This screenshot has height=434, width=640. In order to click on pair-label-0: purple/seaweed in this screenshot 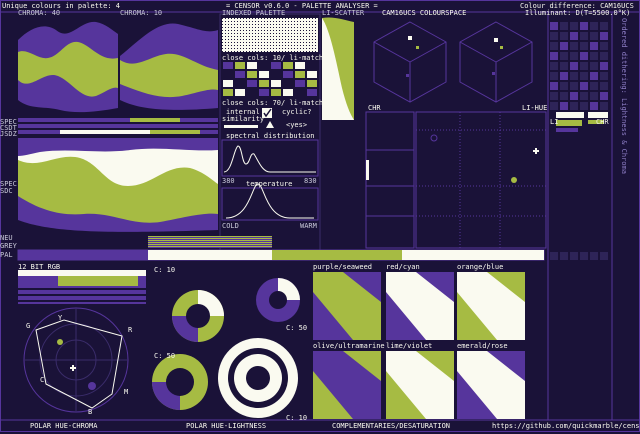, I will do `click(343, 267)`.